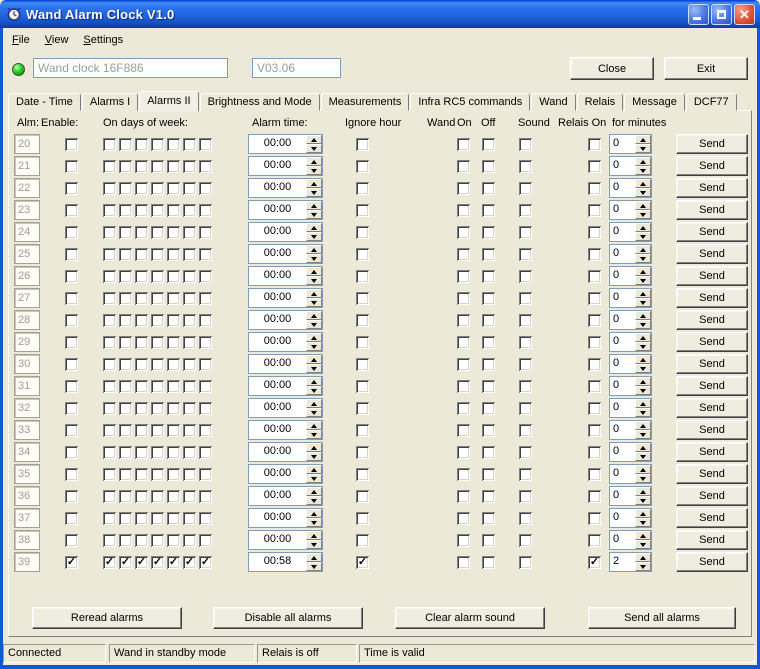 The image size is (760, 669). What do you see at coordinates (288, 618) in the screenshot?
I see `disable-all-alarms-button: Disable all alarms` at bounding box center [288, 618].